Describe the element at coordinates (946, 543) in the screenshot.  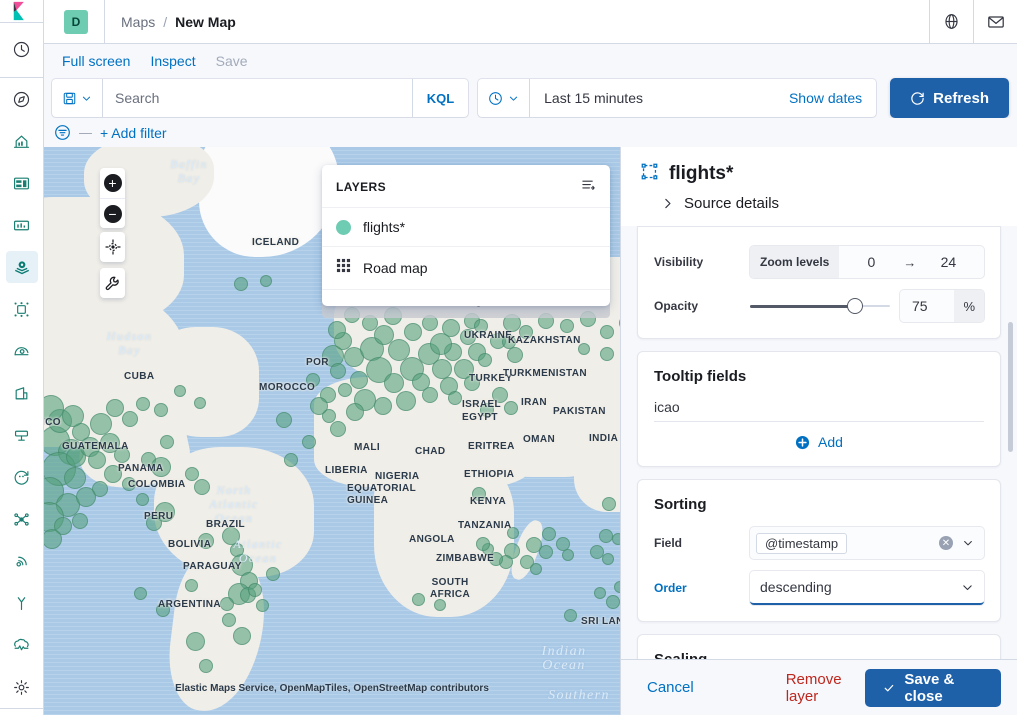
I see `clear-x-icon: ✕` at that location.